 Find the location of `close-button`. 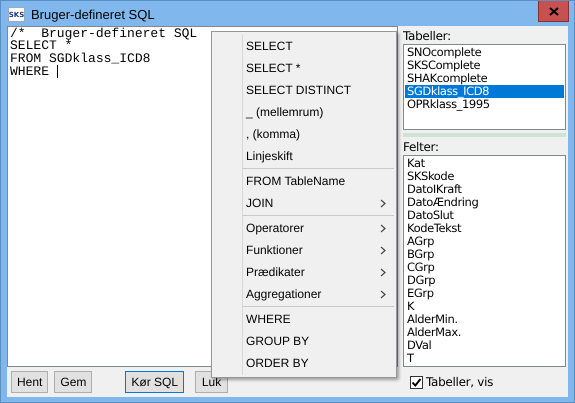

close-button is located at coordinates (553, 11).